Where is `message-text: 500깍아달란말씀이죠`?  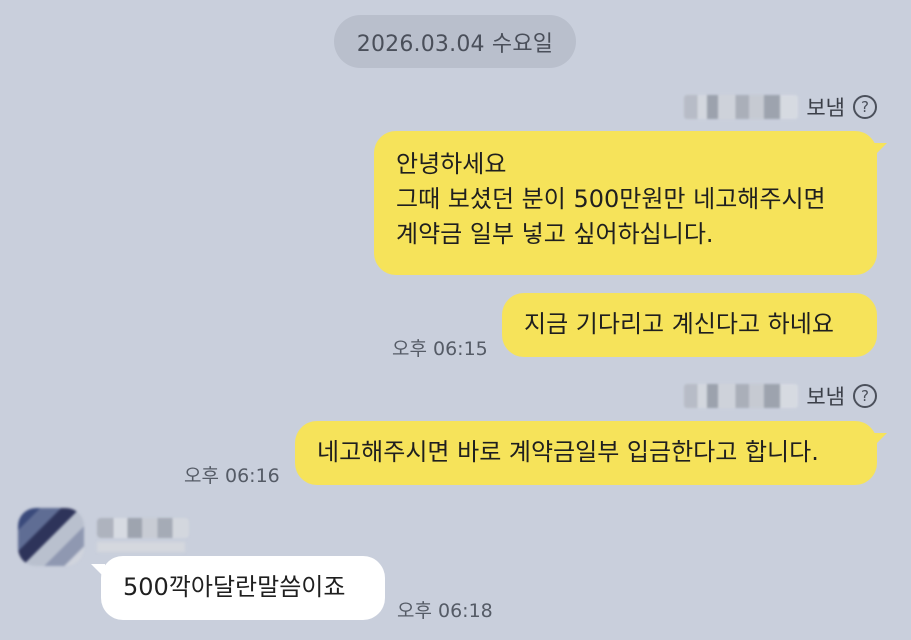
message-text: 500깍아달란말씀이죠 is located at coordinates (234, 587).